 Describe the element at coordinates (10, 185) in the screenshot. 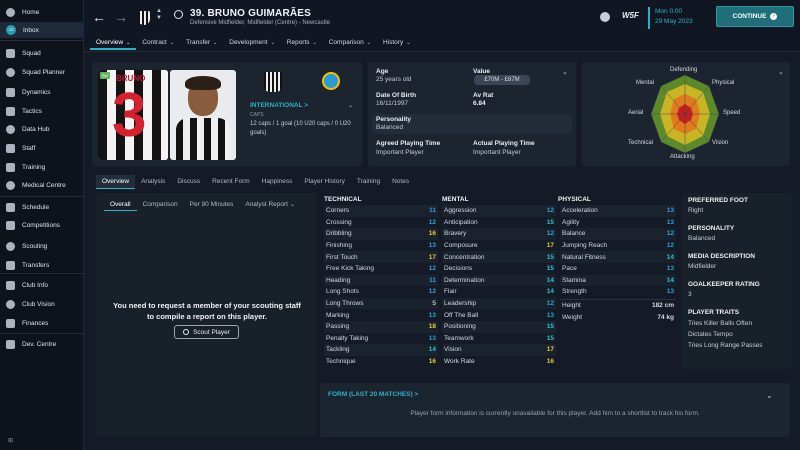

I see `medical-icon` at that location.